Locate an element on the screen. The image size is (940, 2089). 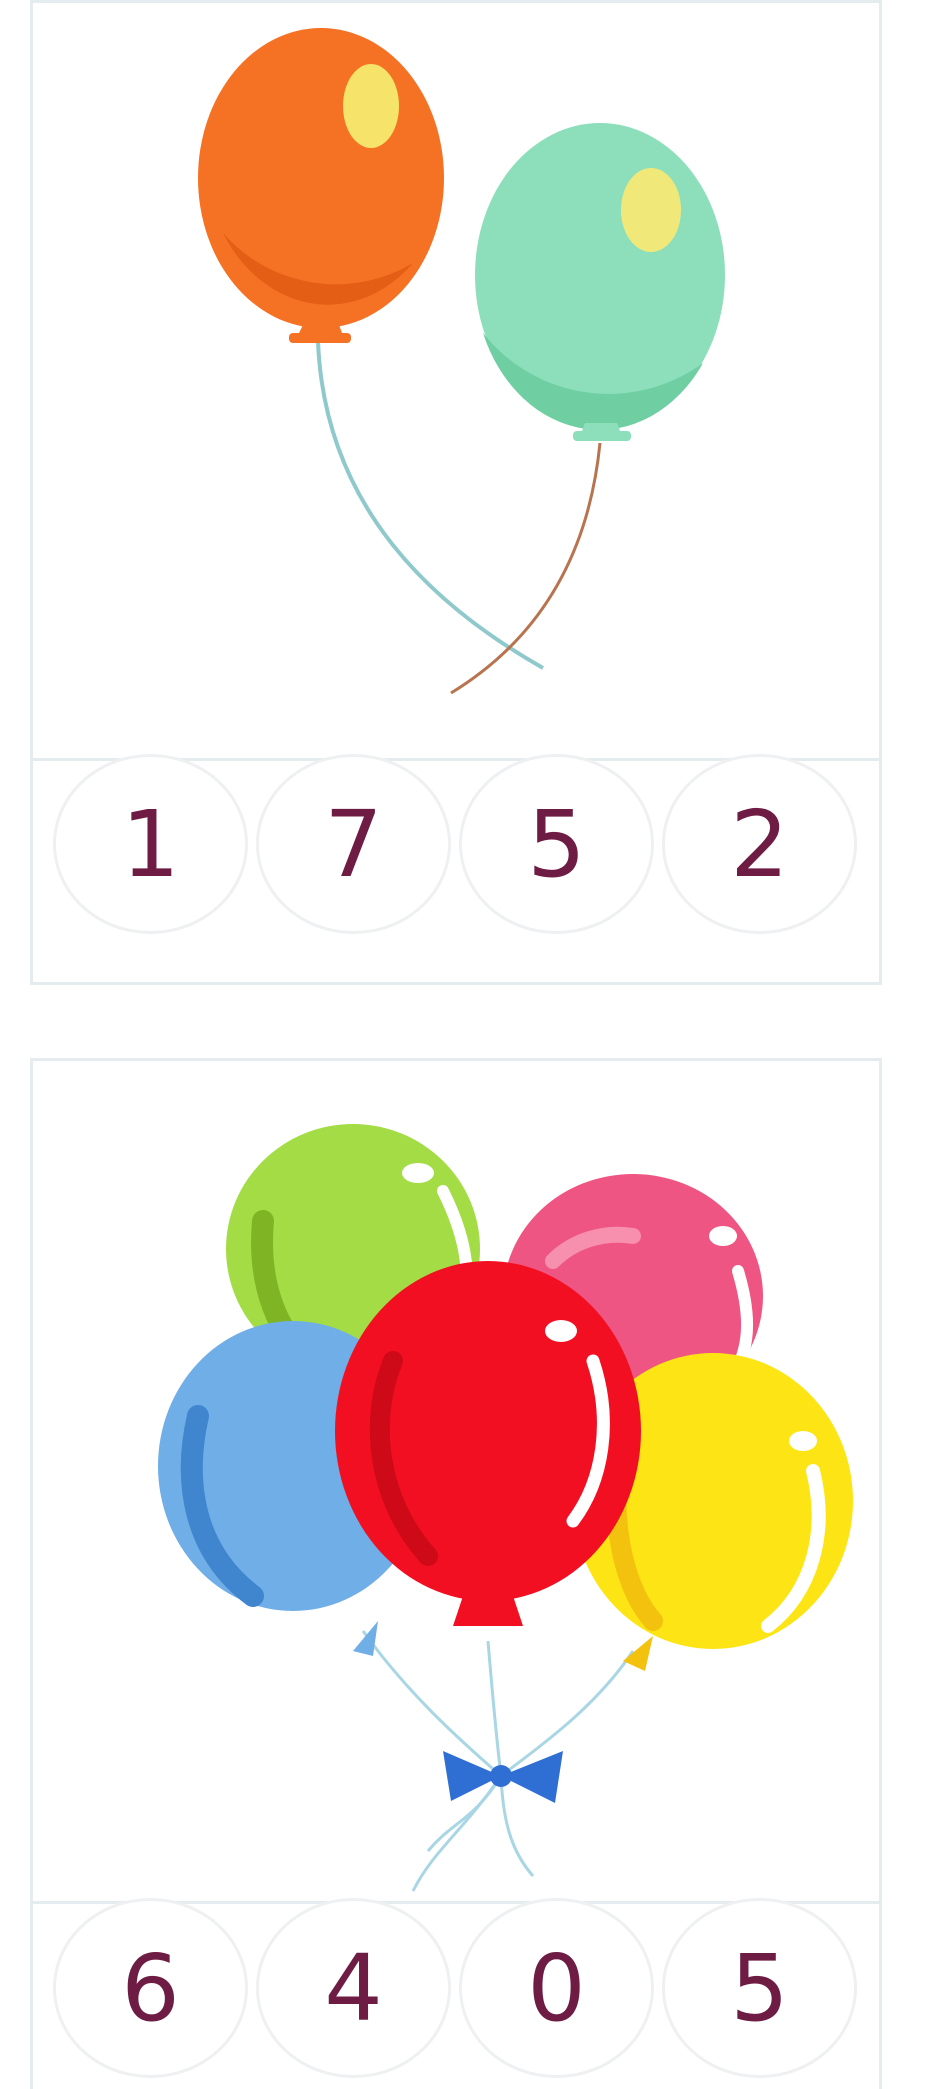
answer-options-1: 1 7 5 2 is located at coordinates (456, 868).